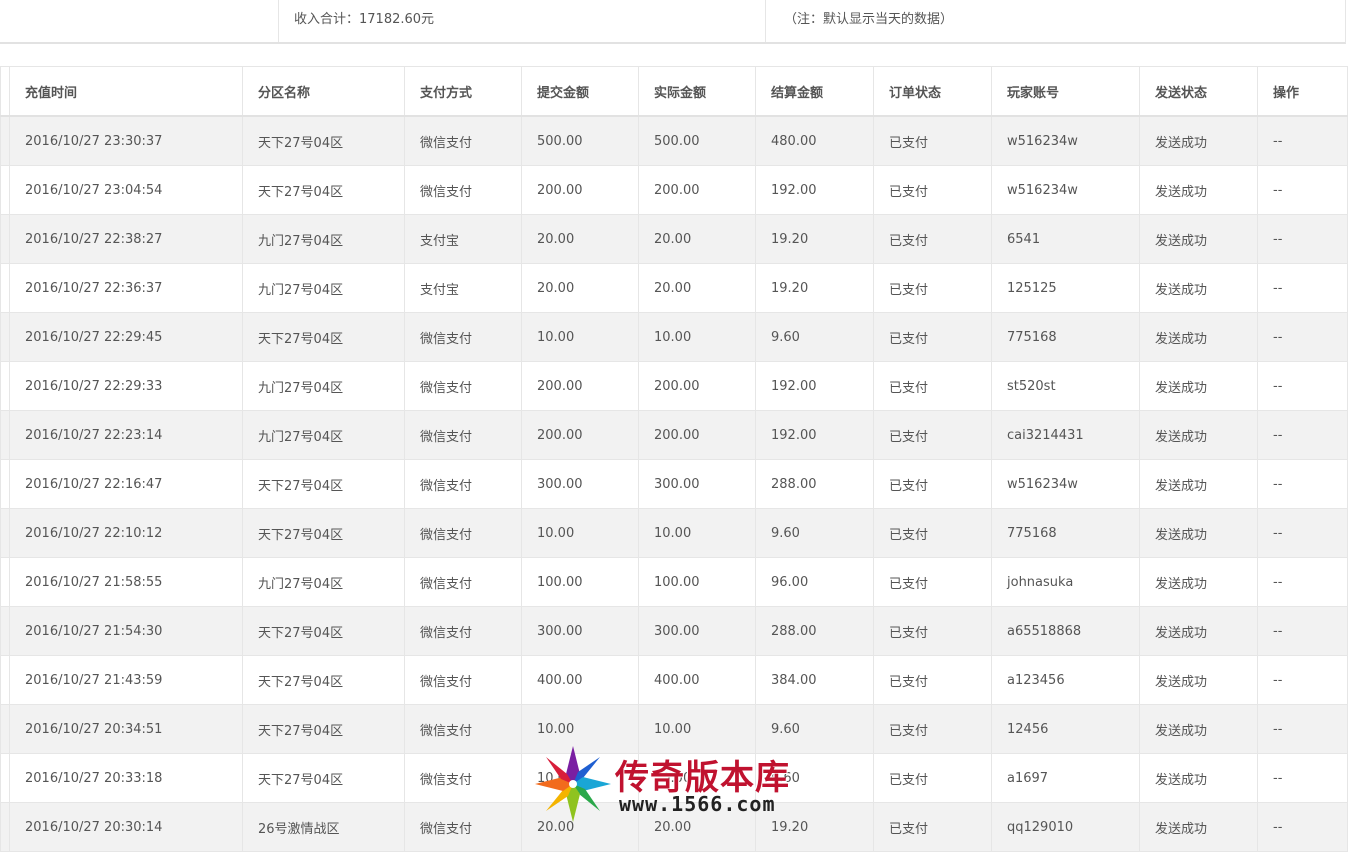  I want to click on cell-recharge-time: 2016/10/27 22:10:12, so click(126, 533).